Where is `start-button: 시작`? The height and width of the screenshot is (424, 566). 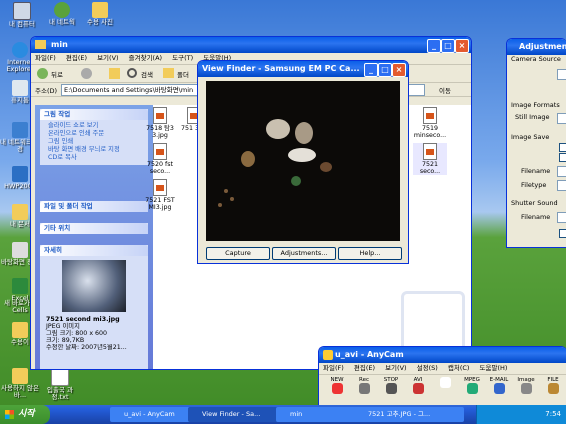 start-button: 시작 is located at coordinates (25, 414).